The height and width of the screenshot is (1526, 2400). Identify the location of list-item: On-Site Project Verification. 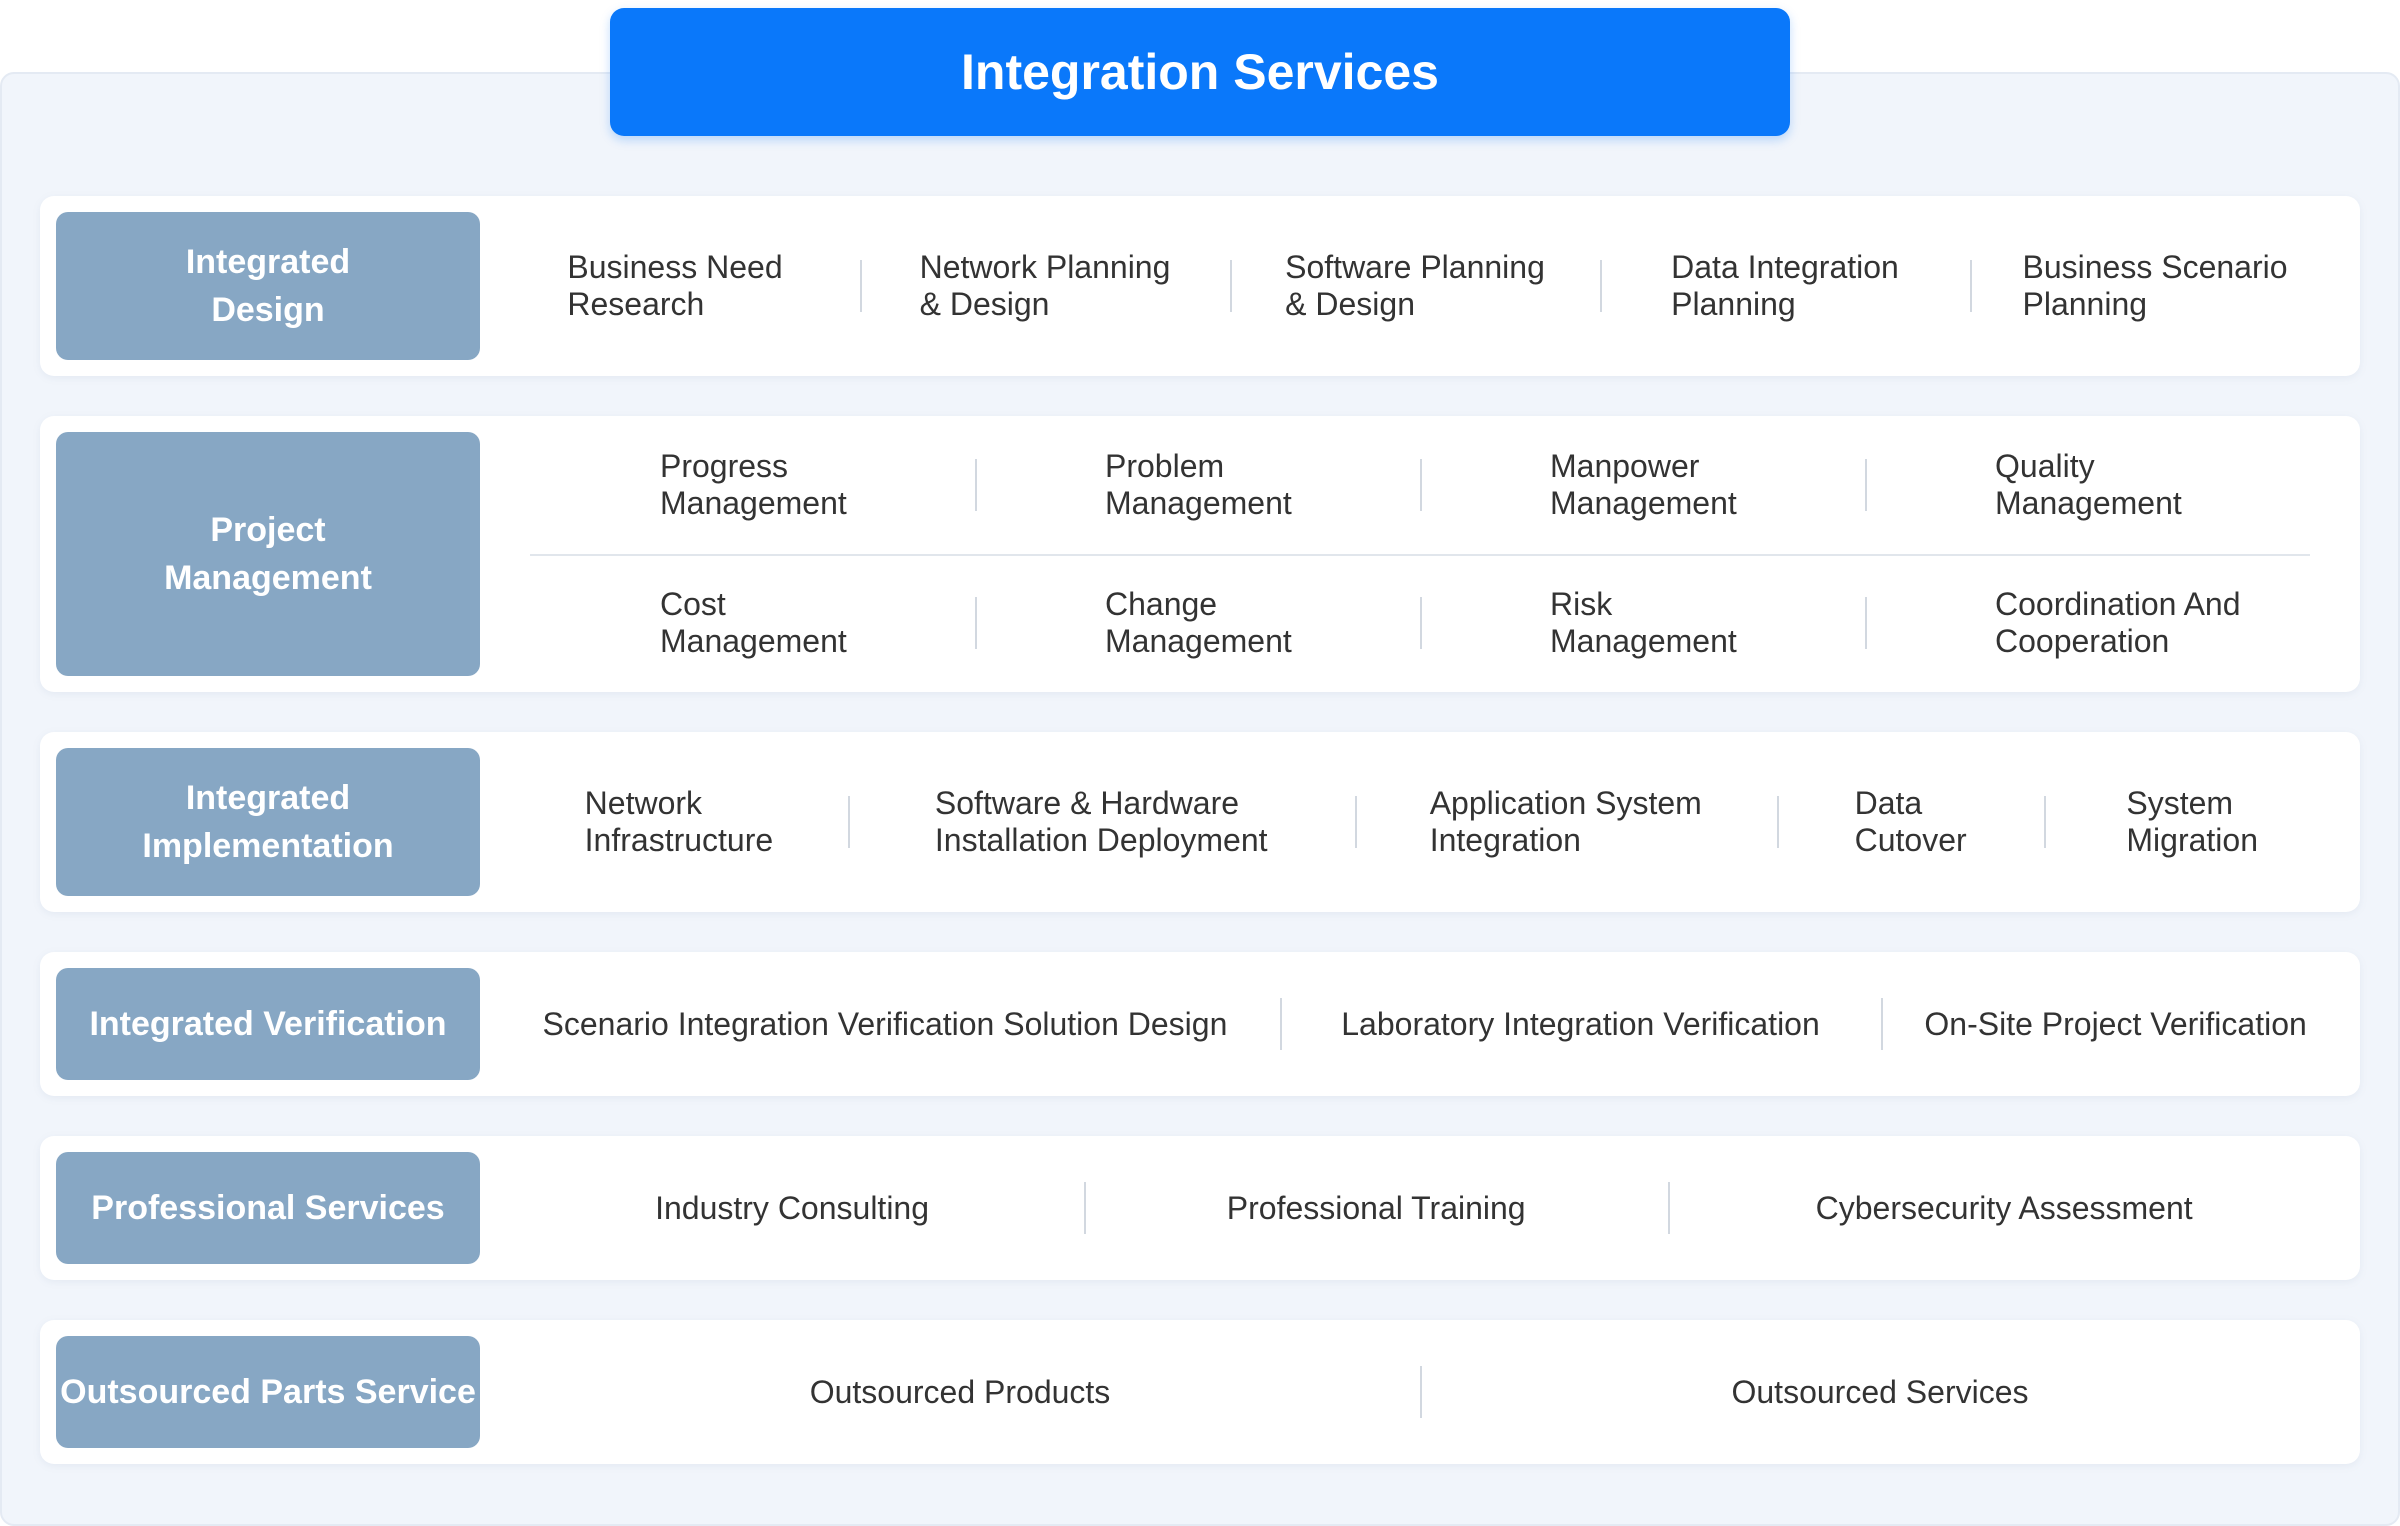
(2115, 1024).